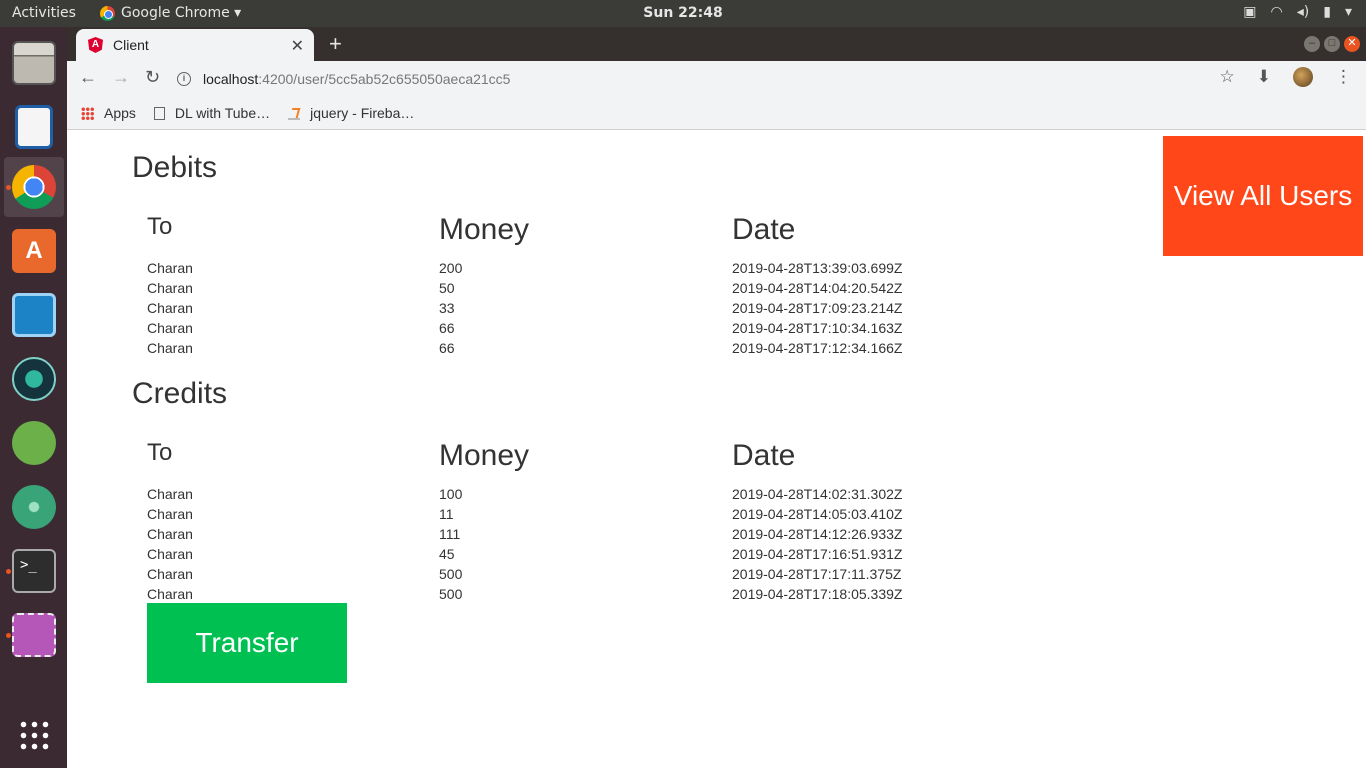  I want to click on table-cell: 2019-04-28T13:39:03.699Z, so click(817, 268).